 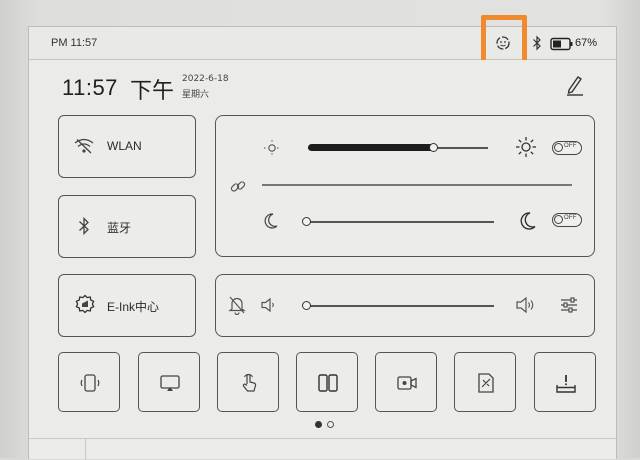 I want to click on quick-button-screen-record, so click(x=406, y=382).